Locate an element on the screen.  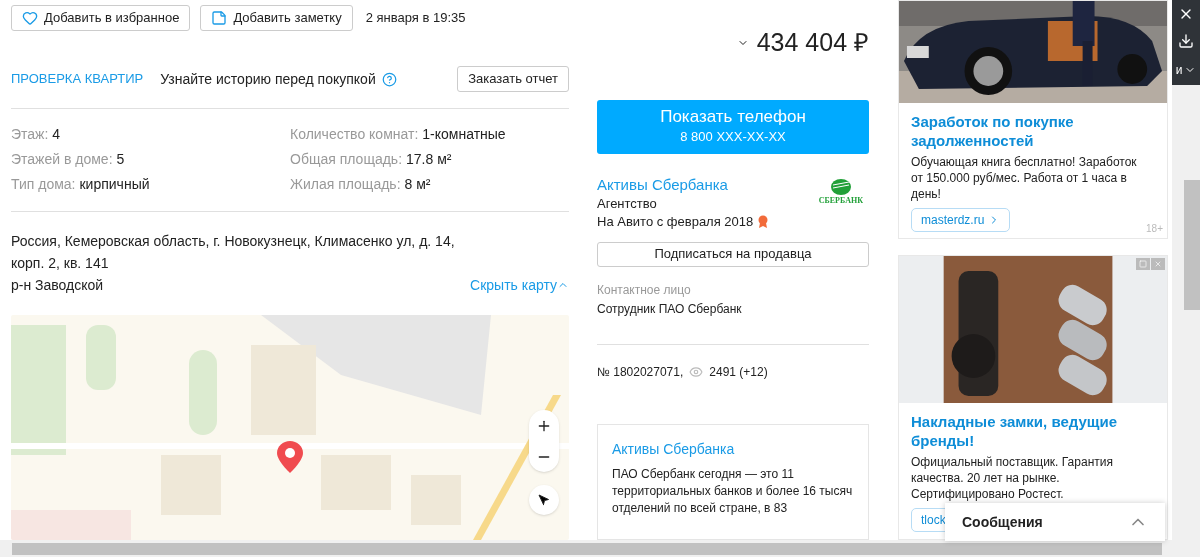
download-icon is located at coordinates (1186, 41).